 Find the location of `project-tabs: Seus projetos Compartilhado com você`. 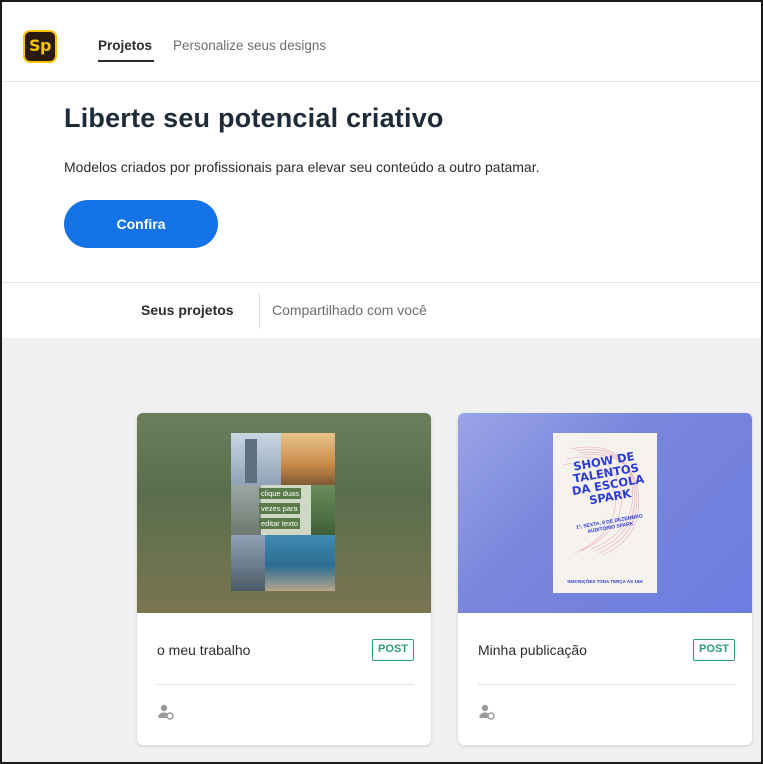

project-tabs: Seus projetos Compartilhado com você is located at coordinates (381, 310).